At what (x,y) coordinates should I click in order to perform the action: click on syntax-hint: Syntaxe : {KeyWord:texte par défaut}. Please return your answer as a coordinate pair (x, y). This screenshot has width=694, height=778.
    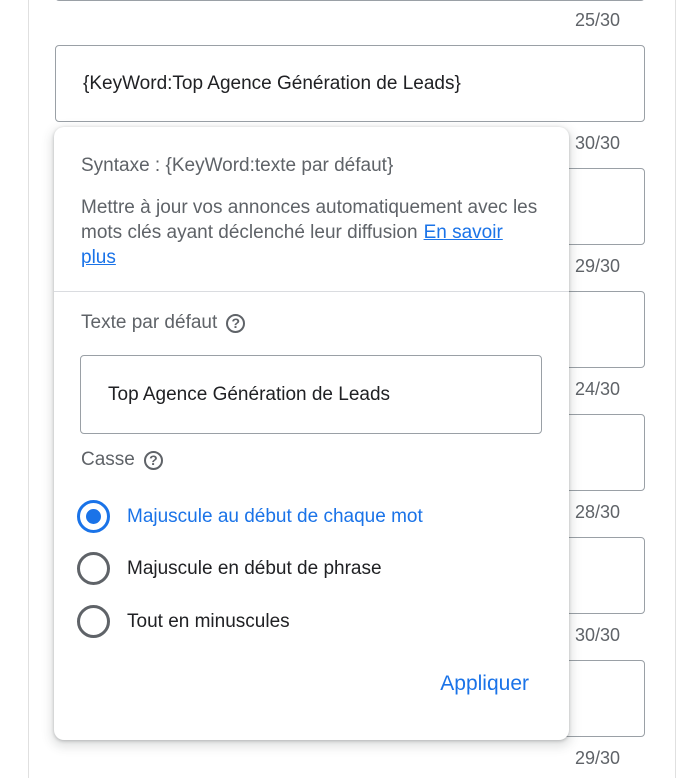
    Looking at the image, I should click on (237, 165).